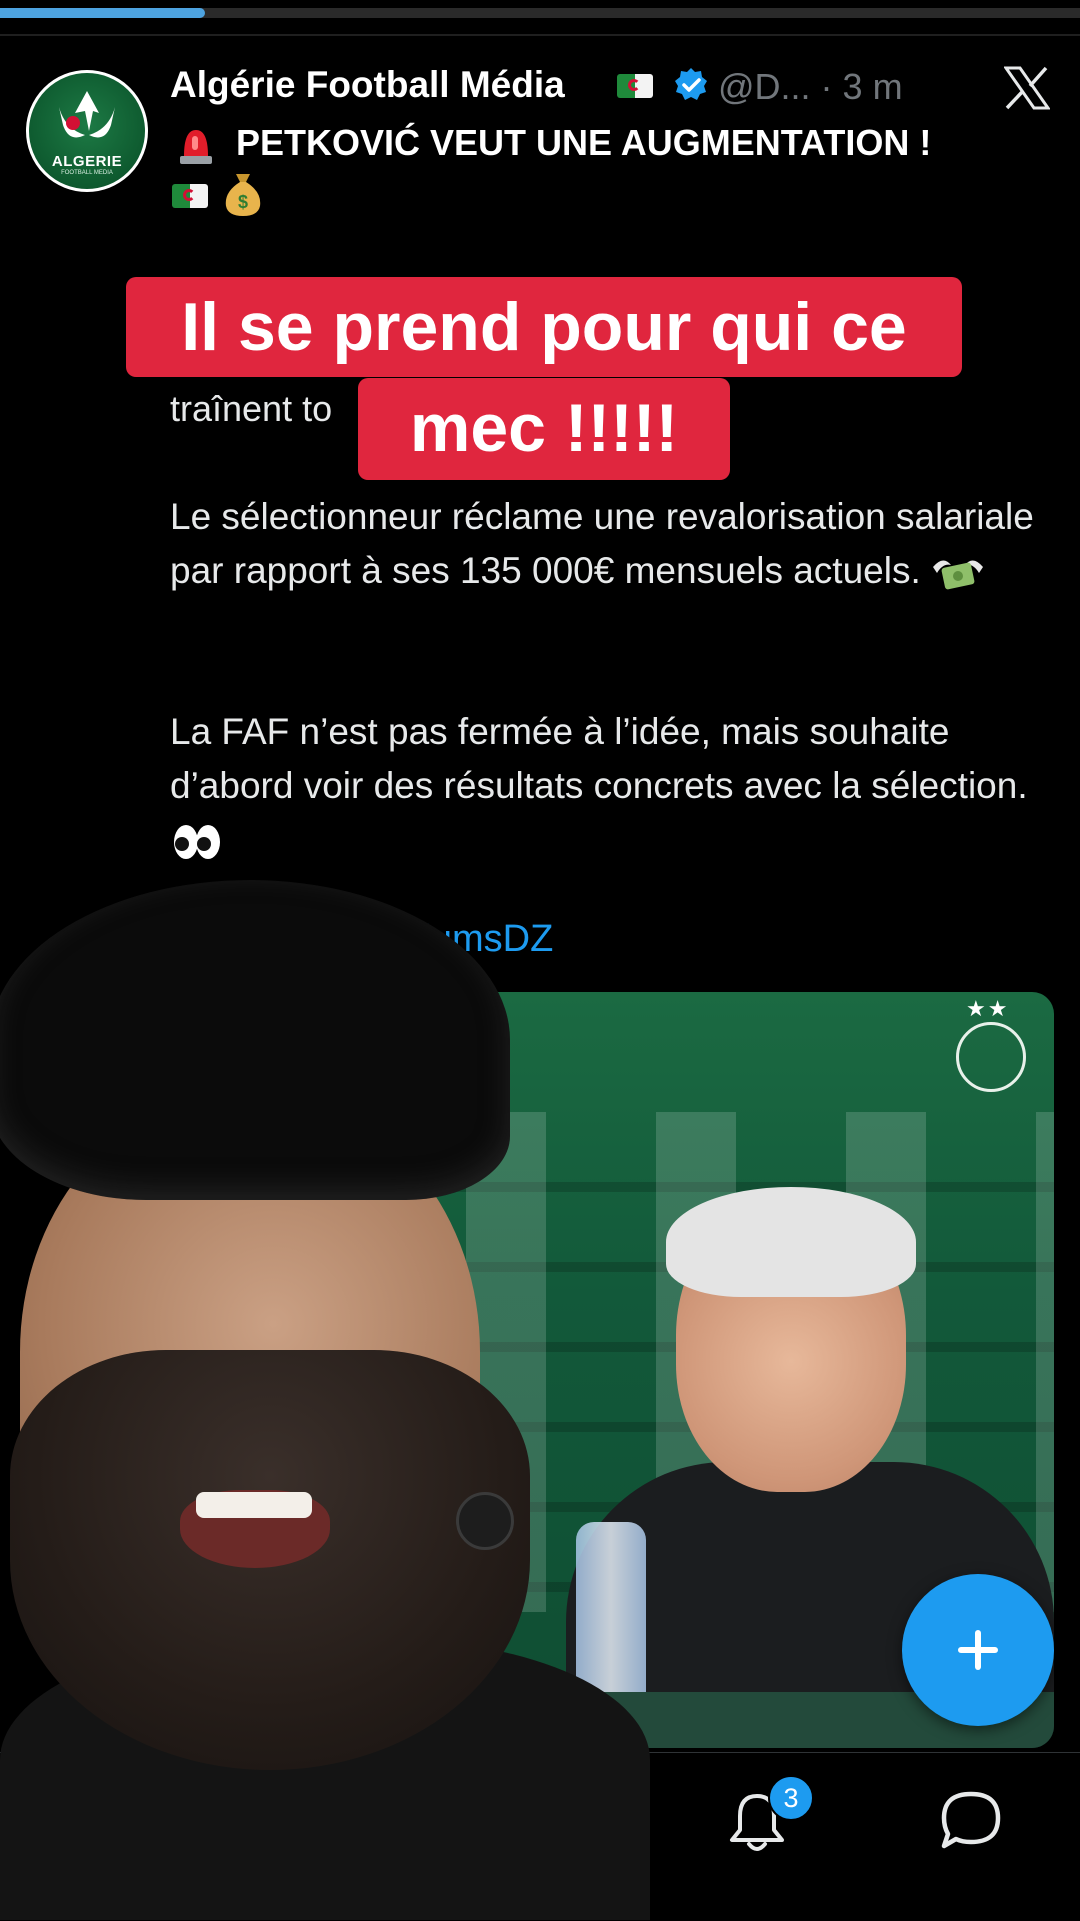  Describe the element at coordinates (255, 1040) in the screenshot. I see `creator-cap` at that location.